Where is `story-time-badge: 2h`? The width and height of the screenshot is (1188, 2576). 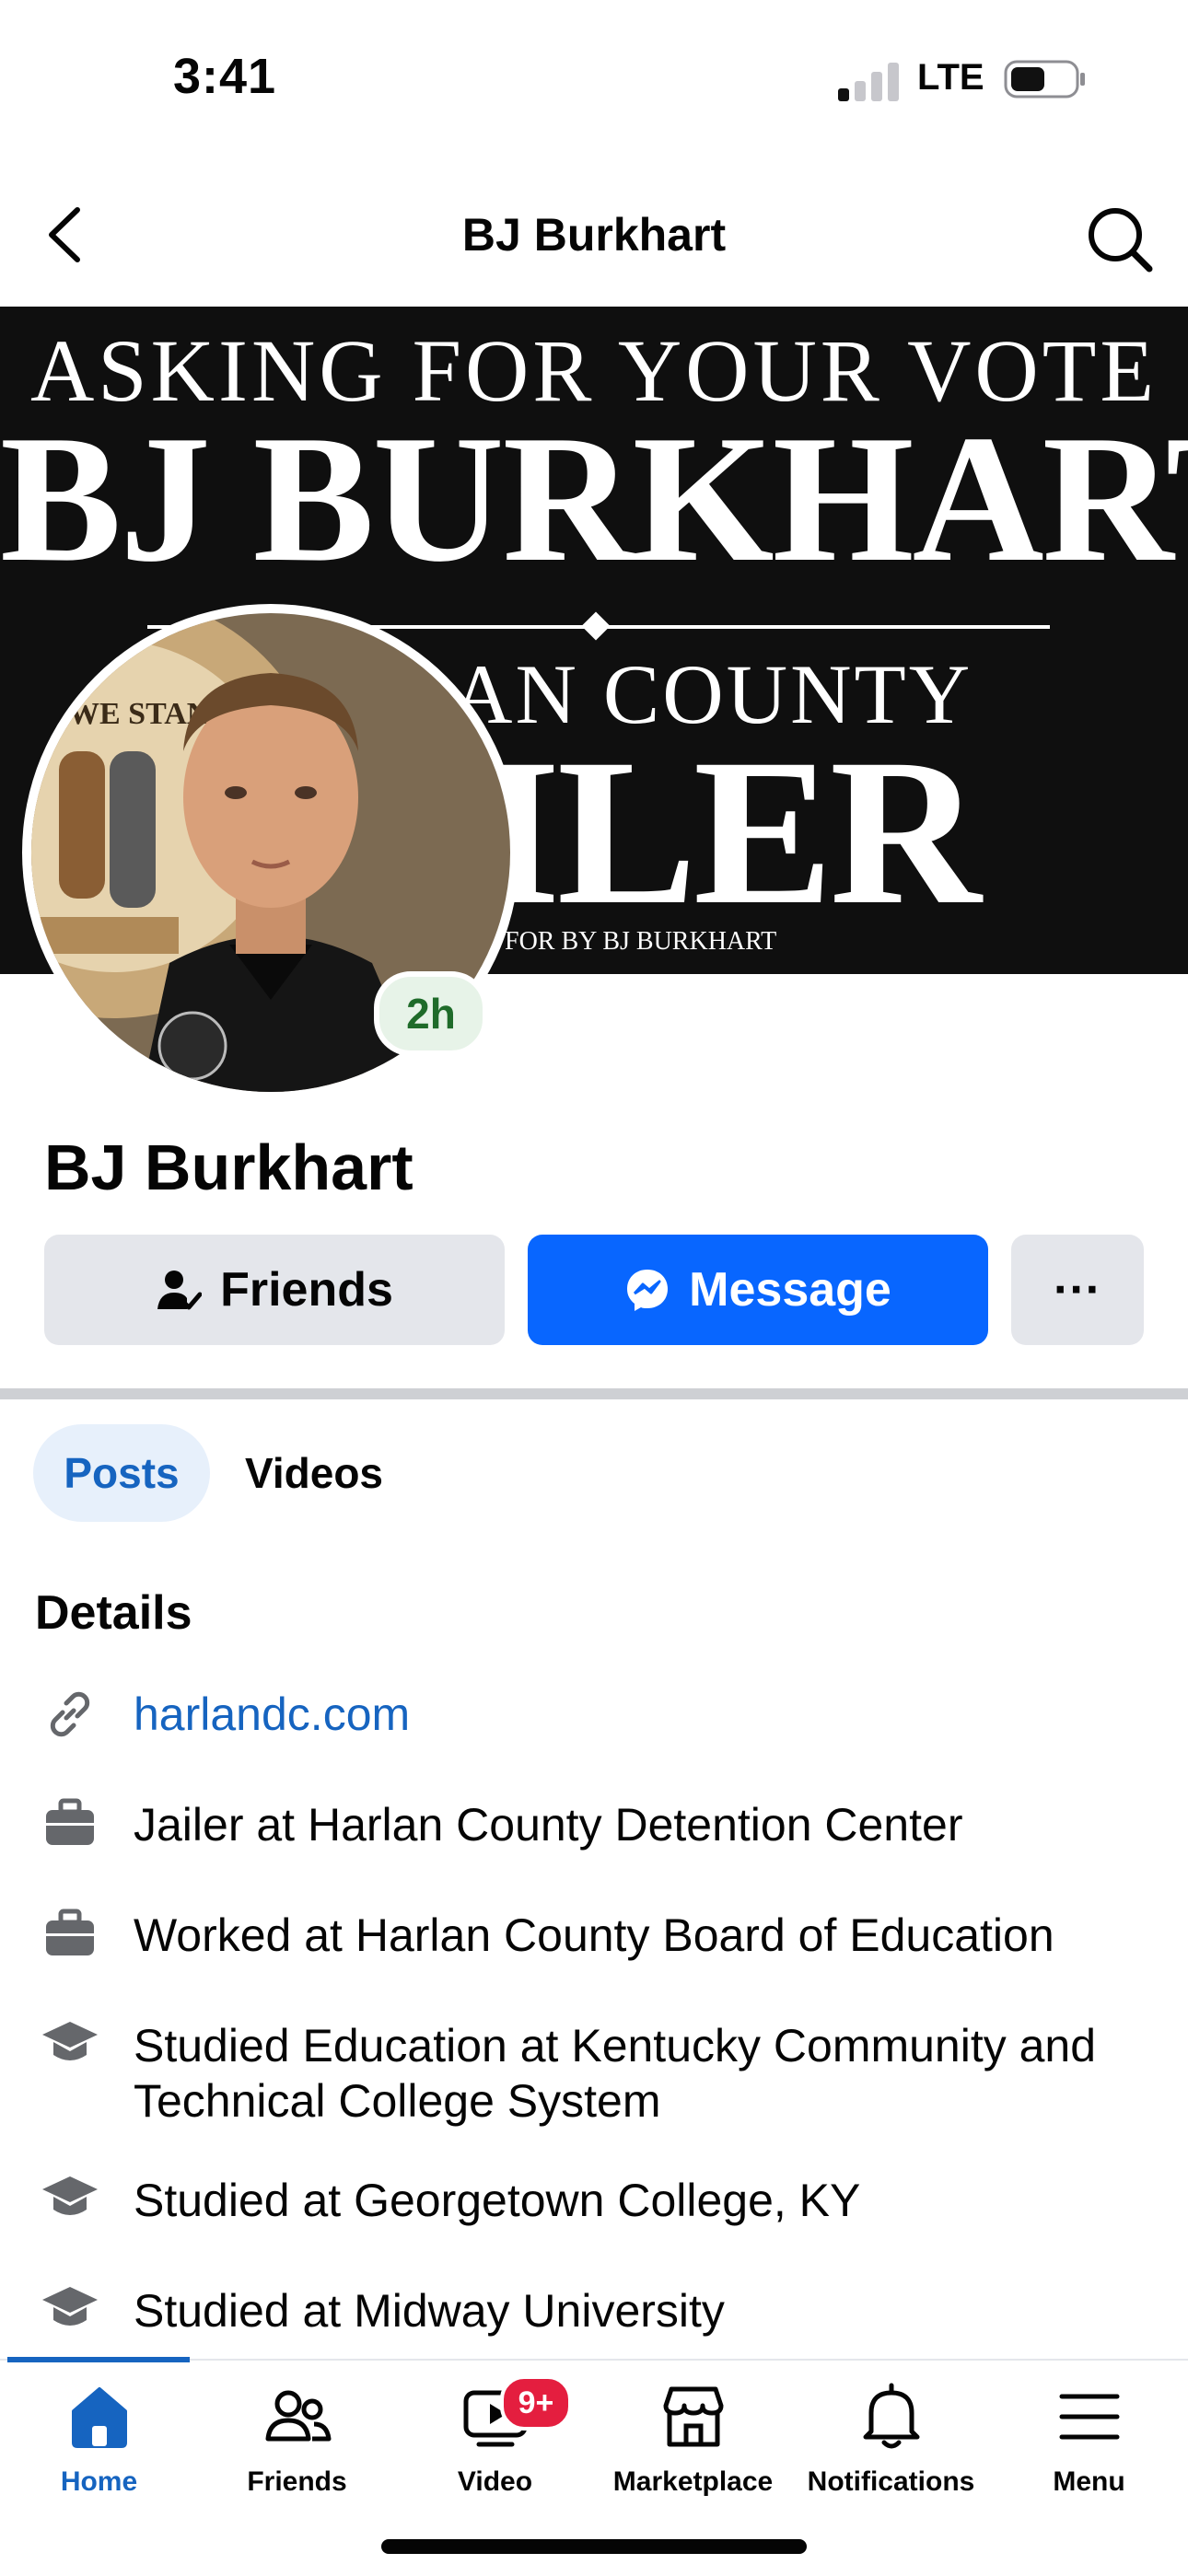 story-time-badge: 2h is located at coordinates (431, 1013).